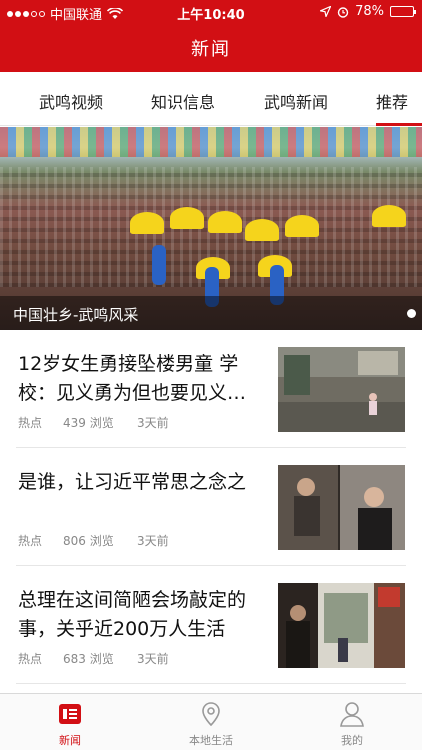 This screenshot has width=422, height=750. What do you see at coordinates (88, 423) in the screenshot?
I see `news-views: 439 浏览` at bounding box center [88, 423].